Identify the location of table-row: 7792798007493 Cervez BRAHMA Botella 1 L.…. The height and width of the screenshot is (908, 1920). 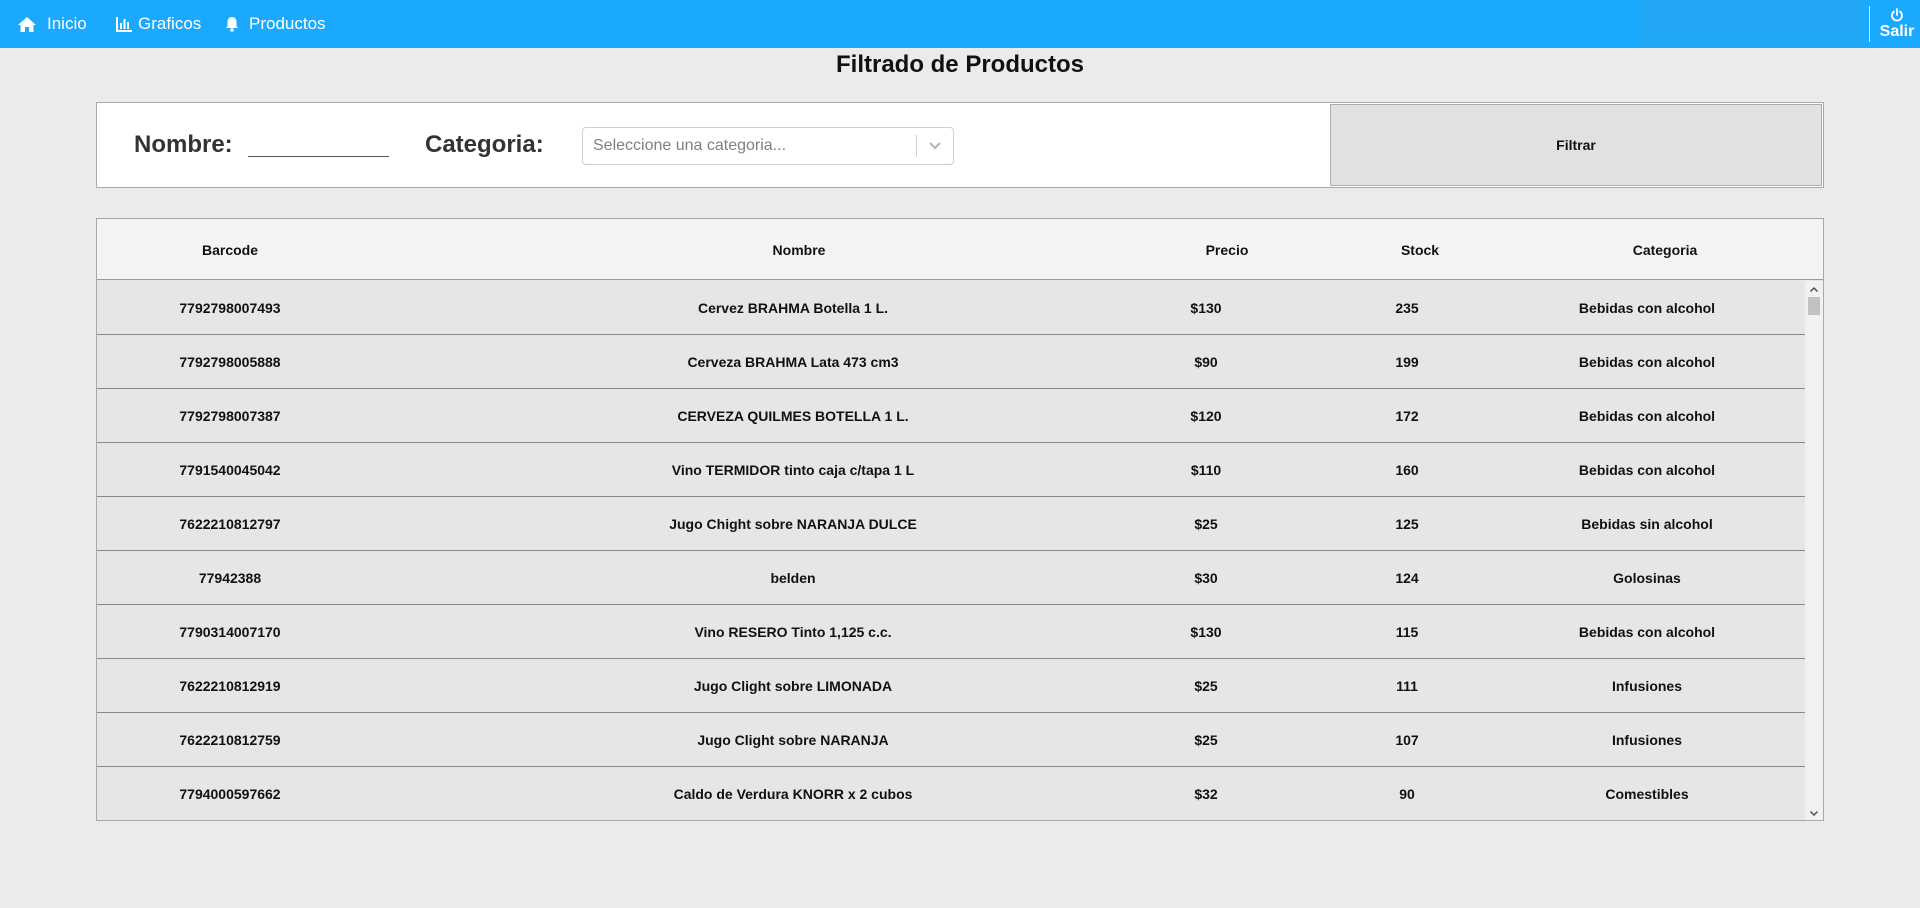
(951, 308).